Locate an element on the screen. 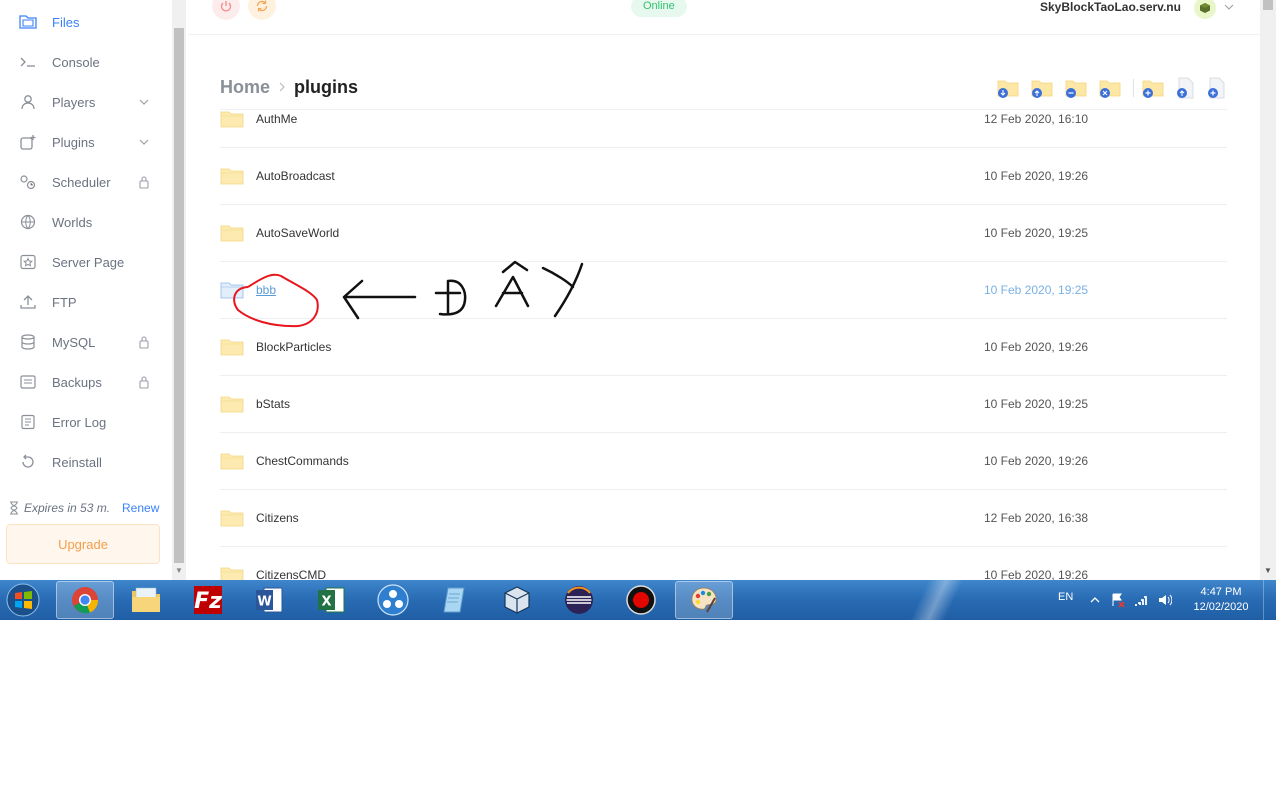 This screenshot has height=800, width=1280. volume-icon is located at coordinates (1165, 600).